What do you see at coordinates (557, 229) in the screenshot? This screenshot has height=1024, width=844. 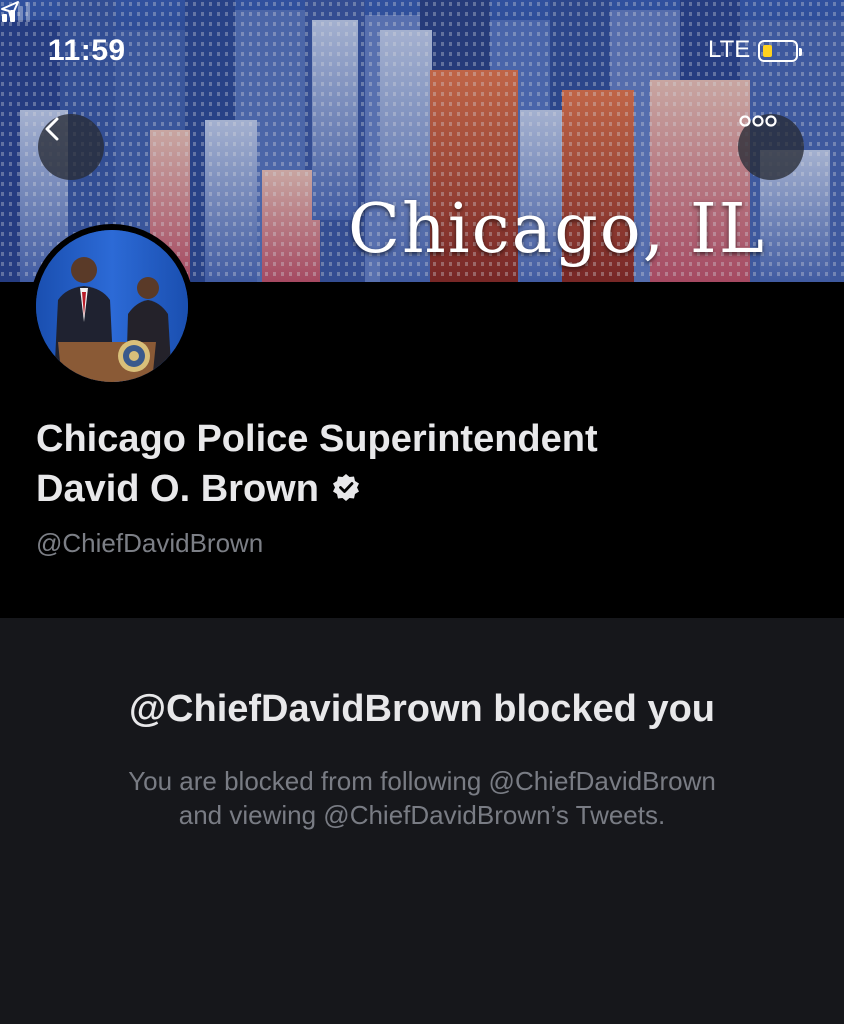 I see `banner-title: Chicago, IL` at bounding box center [557, 229].